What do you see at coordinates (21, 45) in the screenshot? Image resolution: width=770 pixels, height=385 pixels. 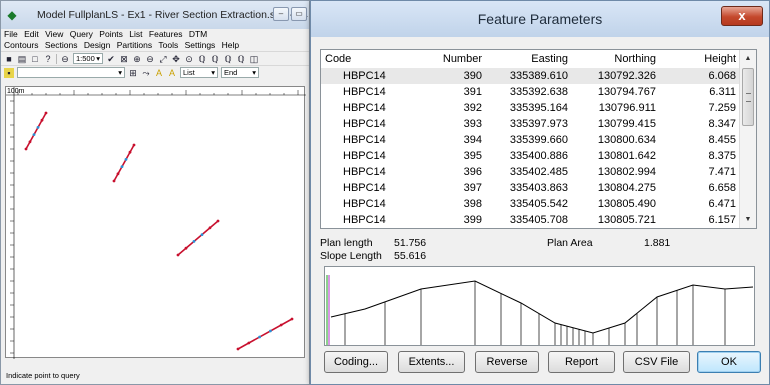 I see `menu-contours: Contours` at bounding box center [21, 45].